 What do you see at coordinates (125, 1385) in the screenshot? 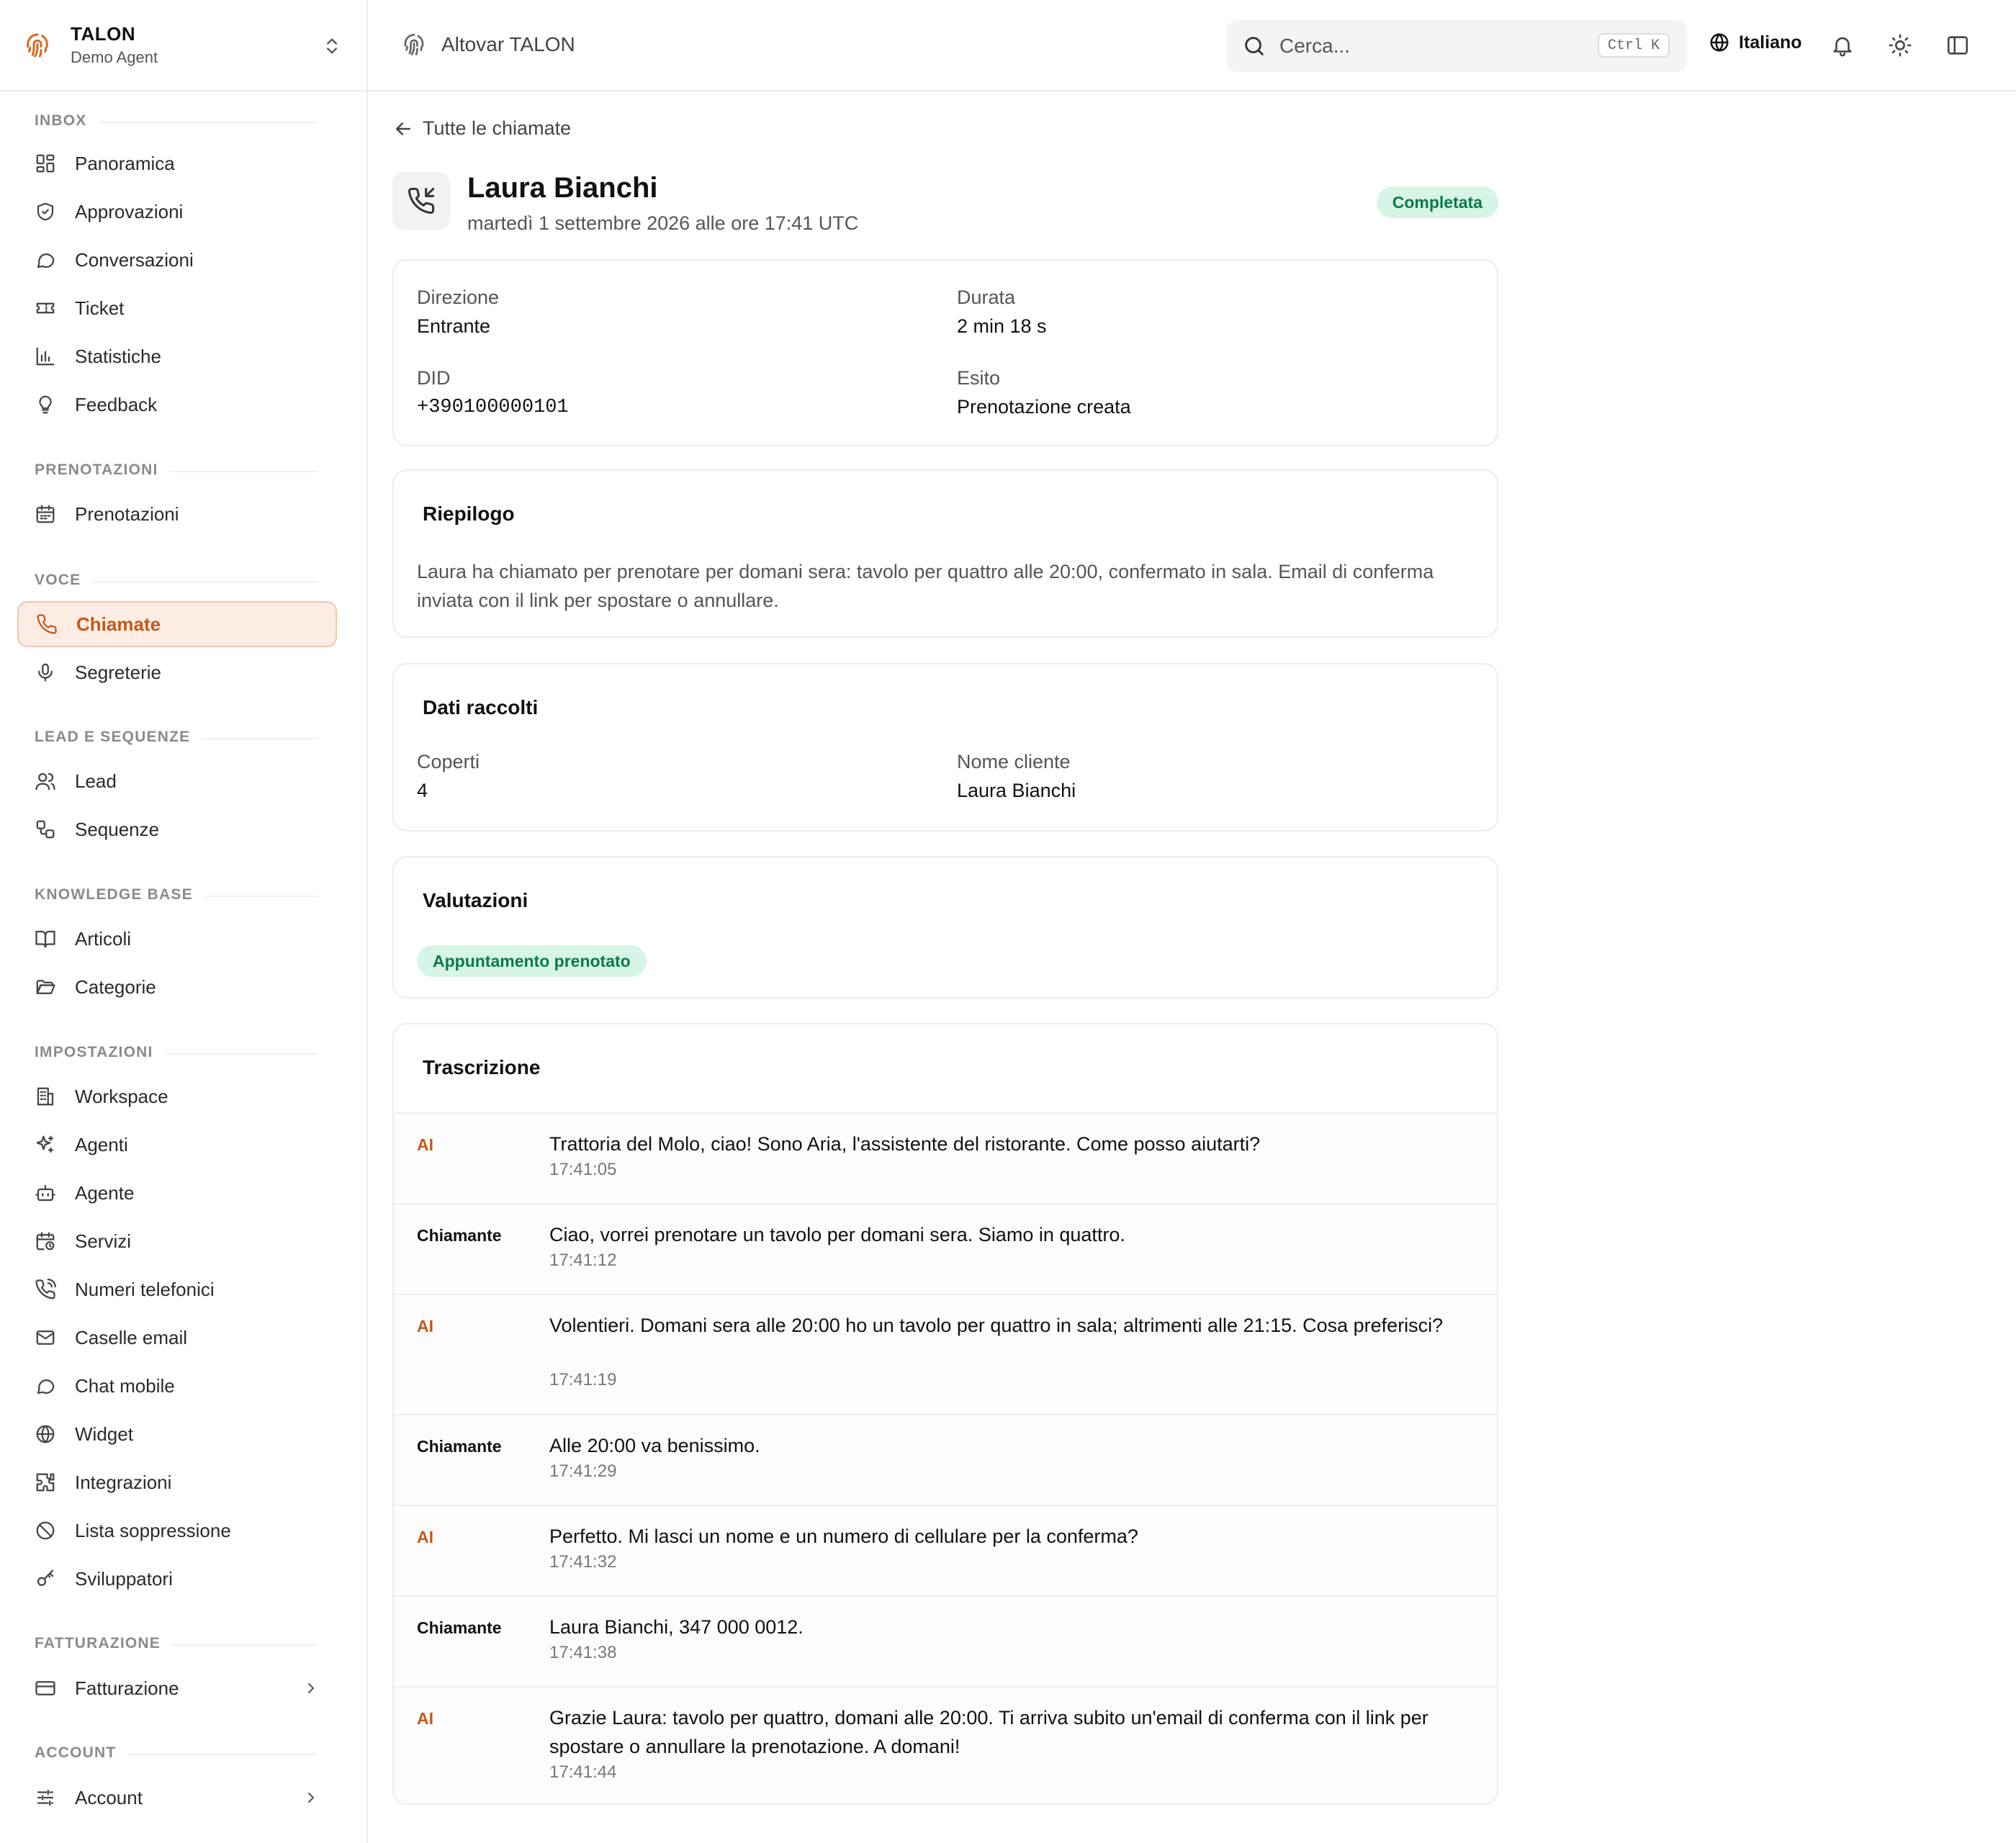
I see `sidebar-item-label: Chat mobile` at bounding box center [125, 1385].